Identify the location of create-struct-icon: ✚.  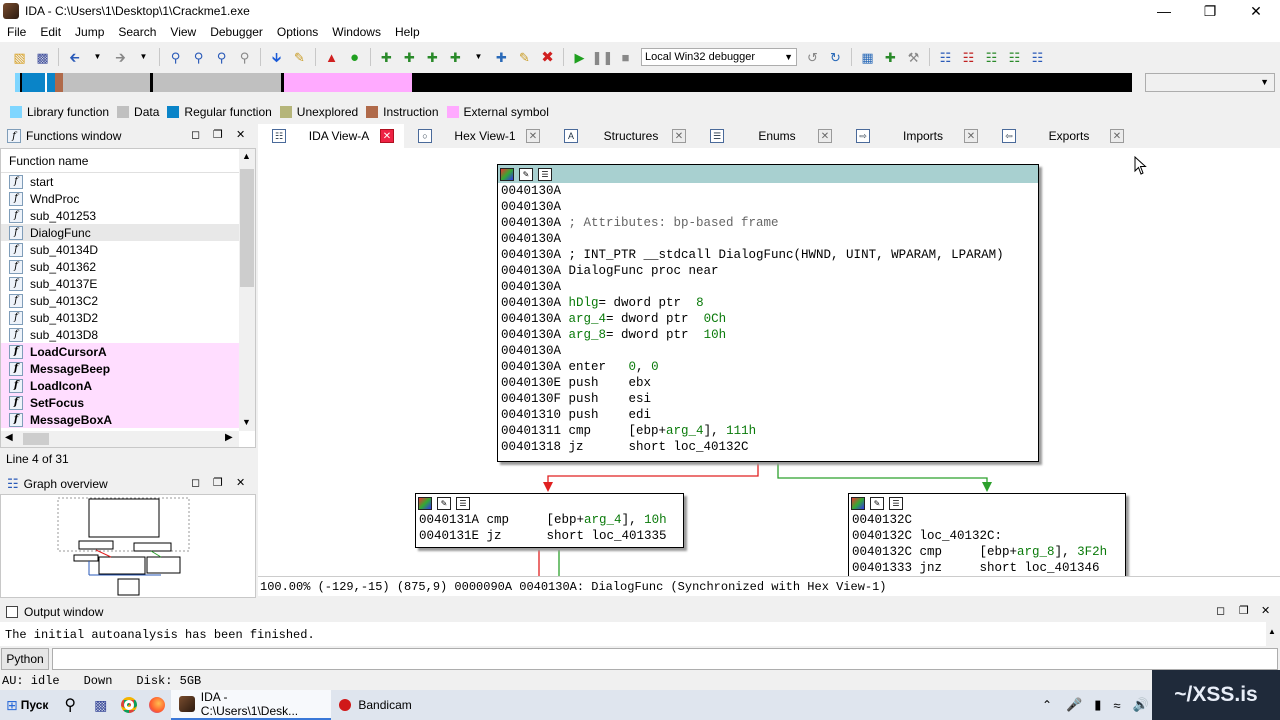
(502, 57).